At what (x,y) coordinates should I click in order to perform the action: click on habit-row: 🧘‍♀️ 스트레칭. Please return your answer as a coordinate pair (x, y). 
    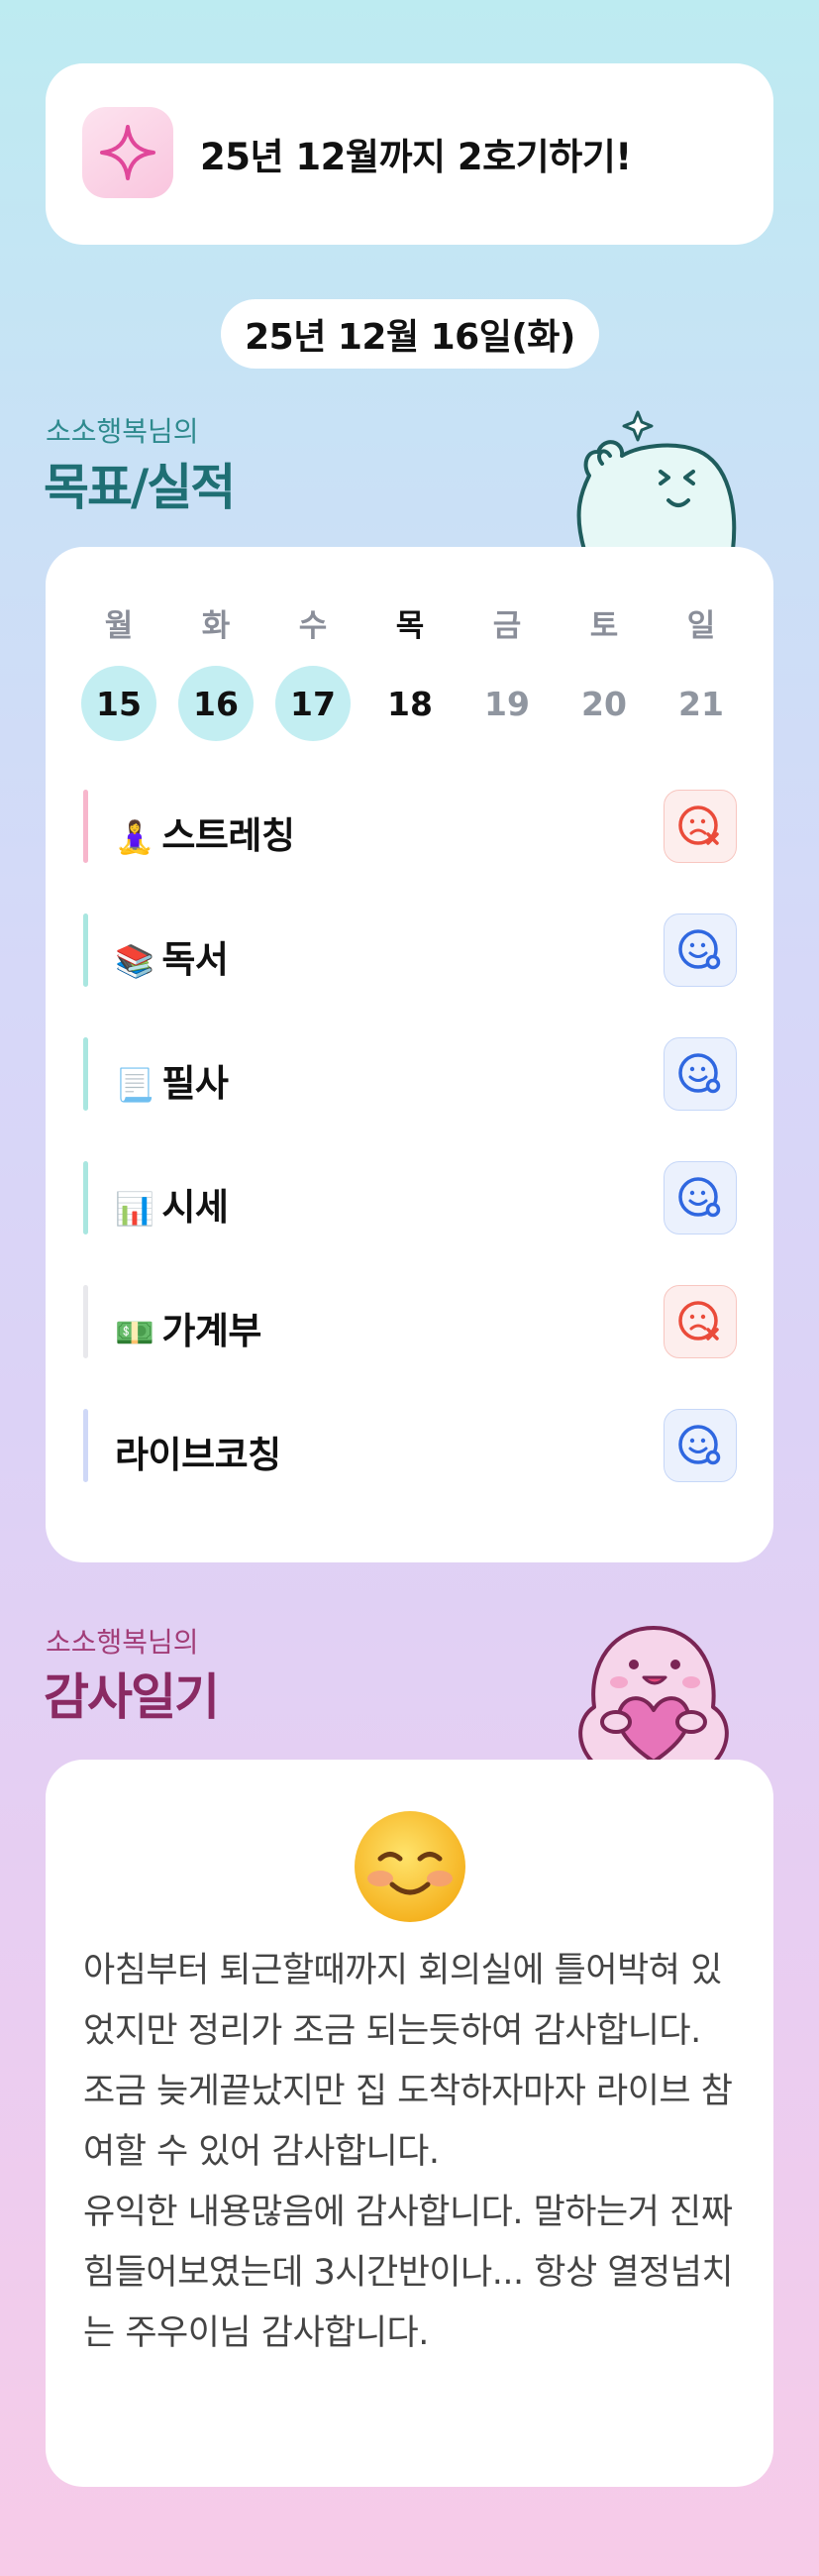
    Looking at the image, I should click on (410, 827).